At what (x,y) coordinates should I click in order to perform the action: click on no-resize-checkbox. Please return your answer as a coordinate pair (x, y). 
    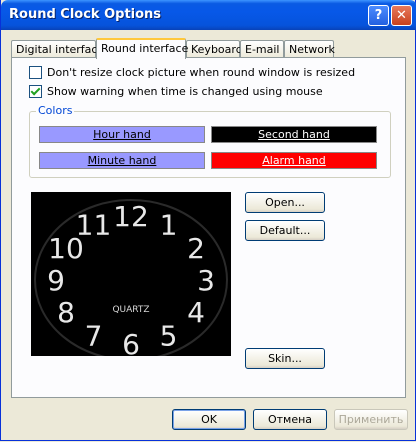
    Looking at the image, I should click on (35, 72).